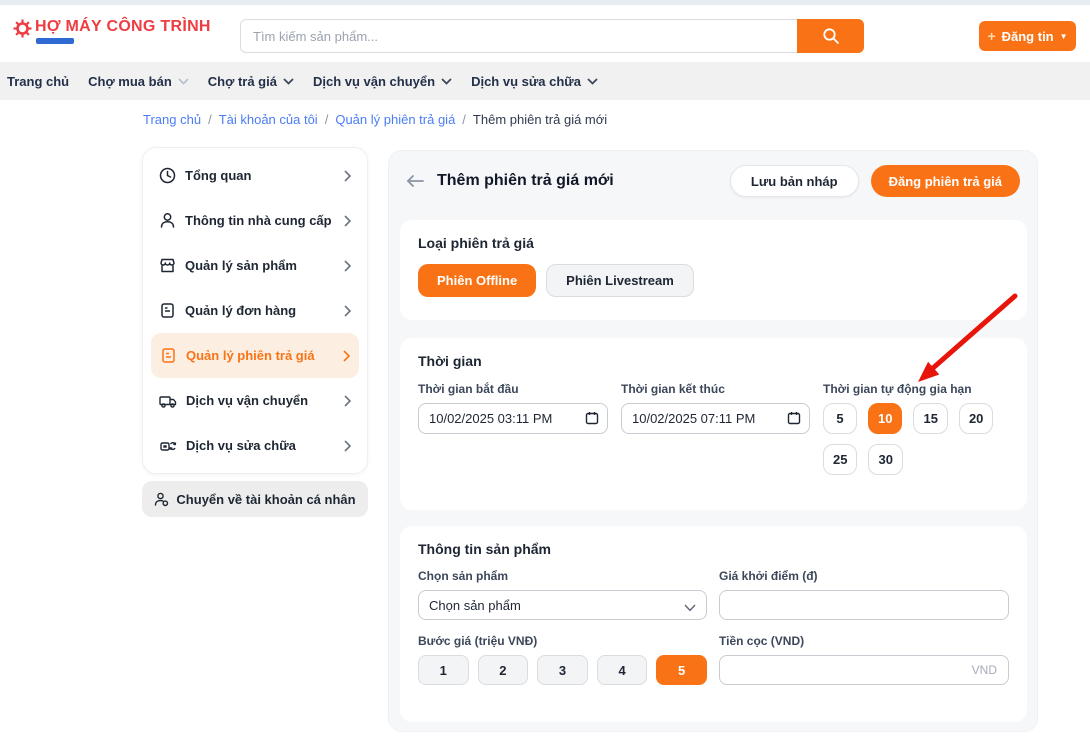 The image size is (1090, 750). I want to click on extend-option-15: 15, so click(930, 418).